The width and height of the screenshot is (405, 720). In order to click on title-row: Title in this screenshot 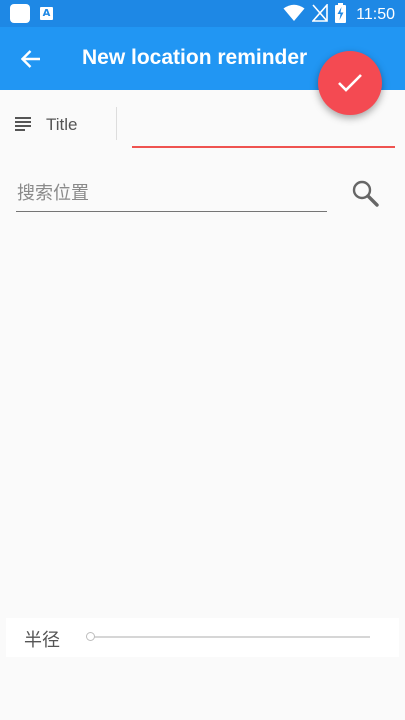, I will do `click(202, 122)`.